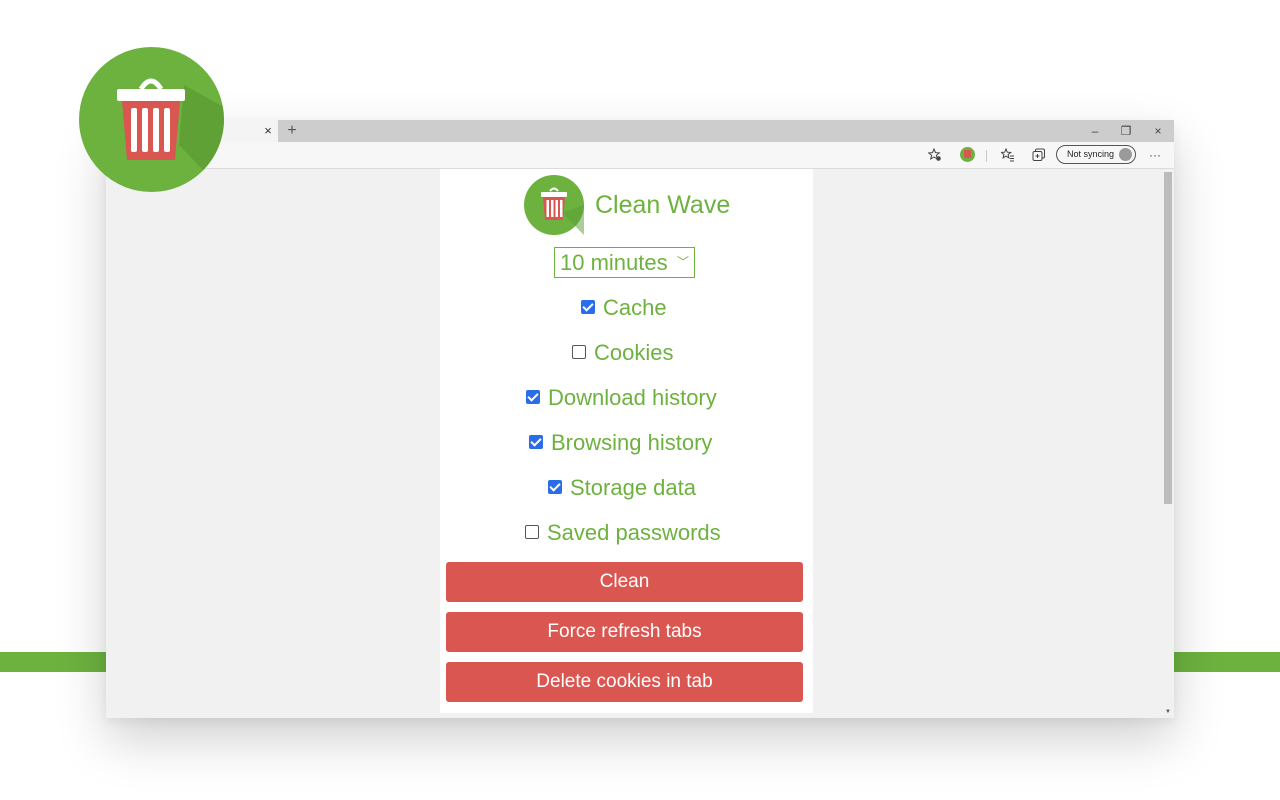 The height and width of the screenshot is (800, 1280). I want to click on new-tab-icon: +, so click(292, 131).